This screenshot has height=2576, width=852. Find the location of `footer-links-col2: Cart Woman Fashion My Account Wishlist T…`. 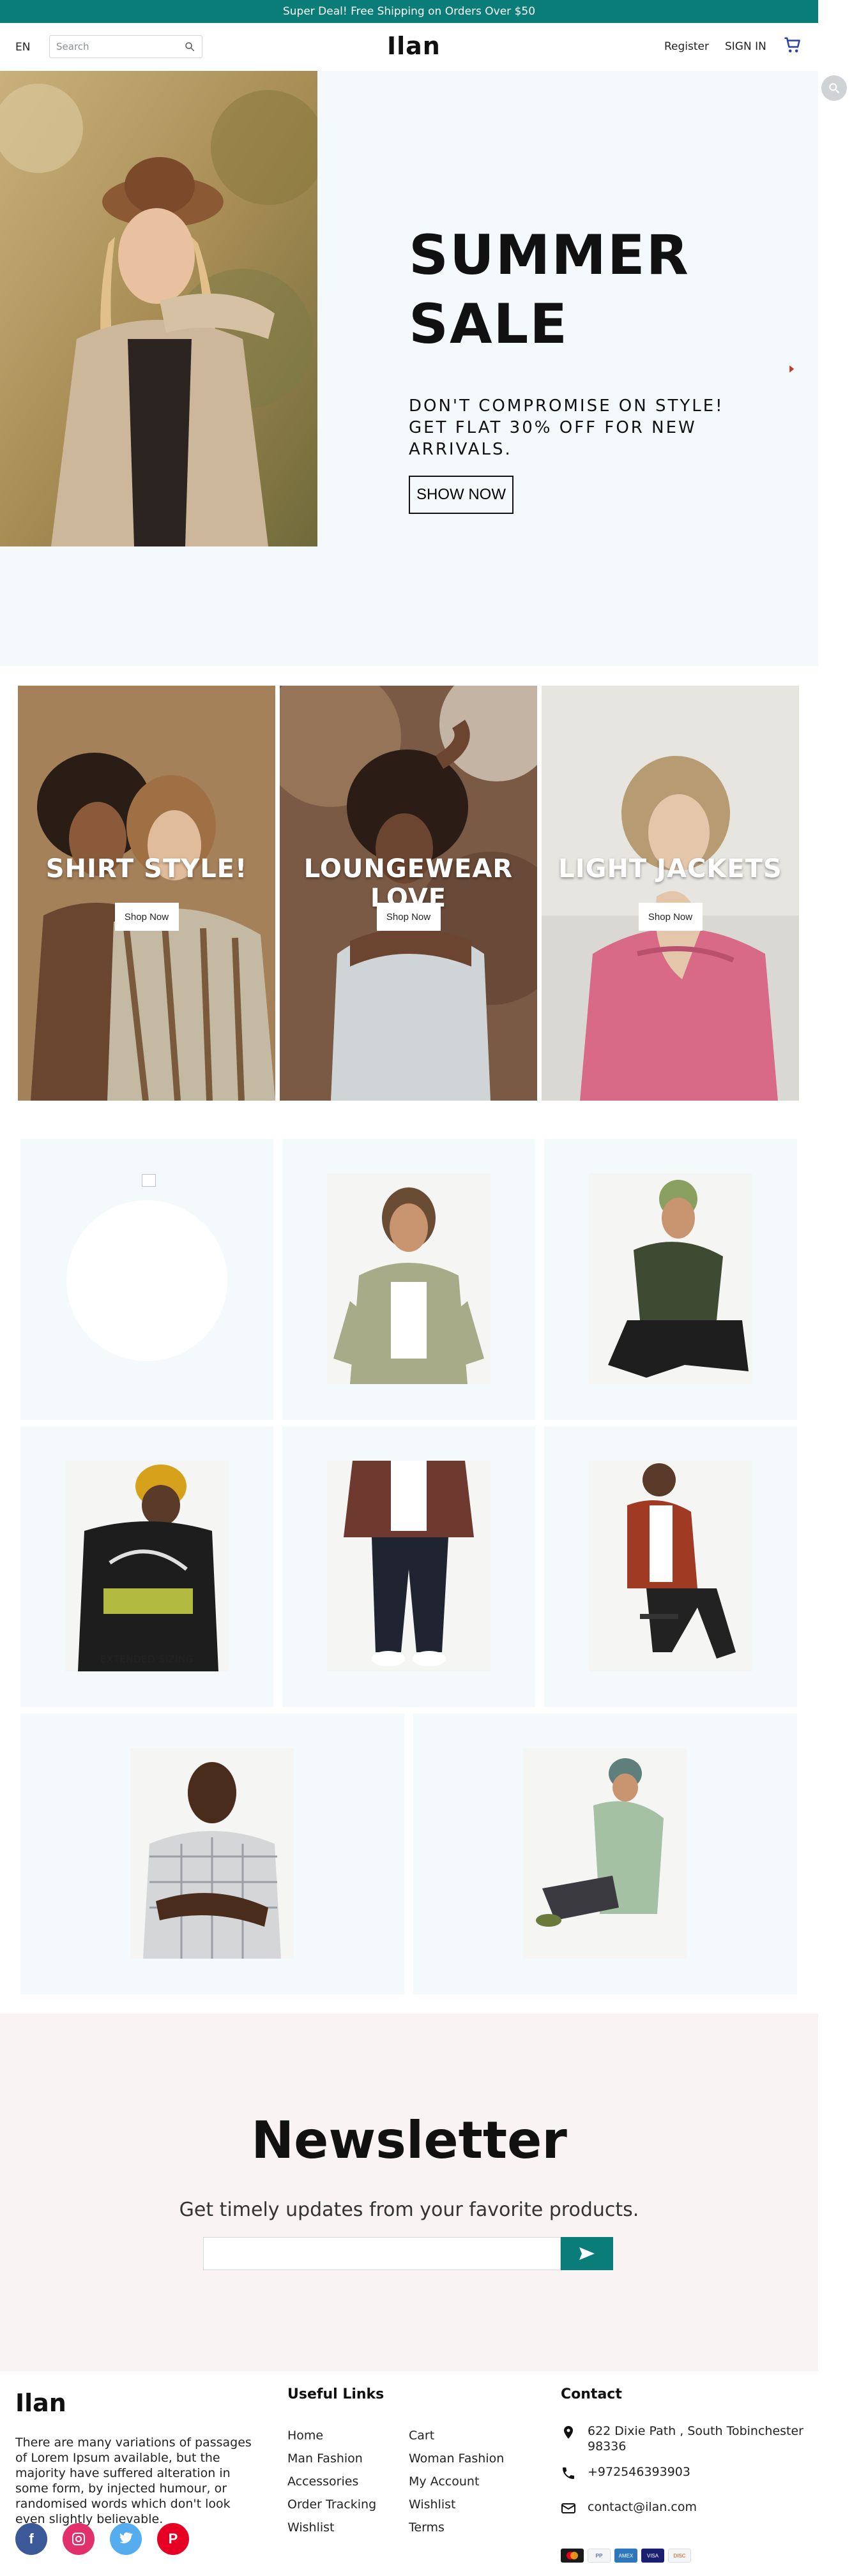

footer-links-col2: Cart Woman Fashion My Account Wishlist T… is located at coordinates (457, 2486).